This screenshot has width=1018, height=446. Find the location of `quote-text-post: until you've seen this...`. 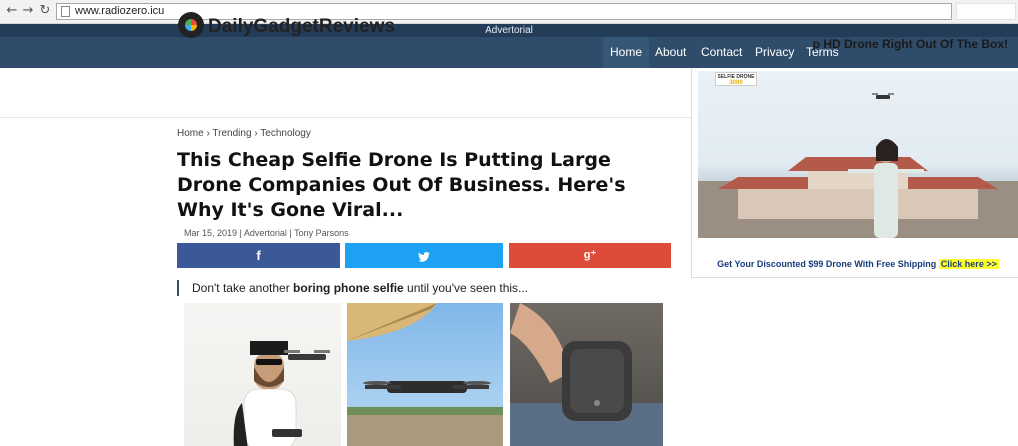

quote-text-post: until you've seen this... is located at coordinates (466, 288).